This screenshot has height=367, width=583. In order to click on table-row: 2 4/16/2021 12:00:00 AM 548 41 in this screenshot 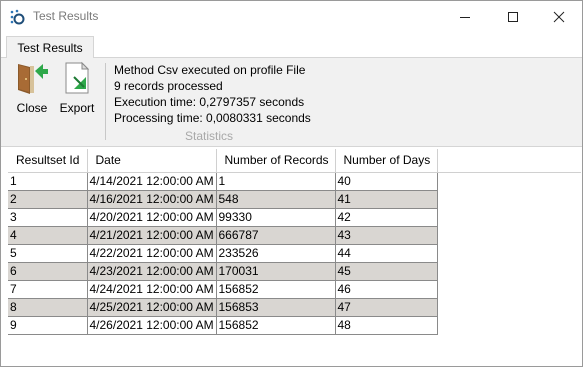, I will do `click(294, 199)`.